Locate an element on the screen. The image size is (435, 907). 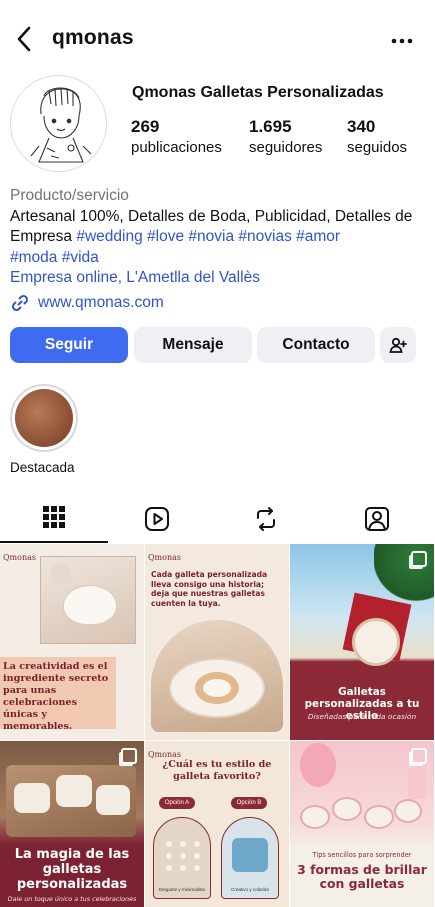
cookie is located at coordinates (376, 642).